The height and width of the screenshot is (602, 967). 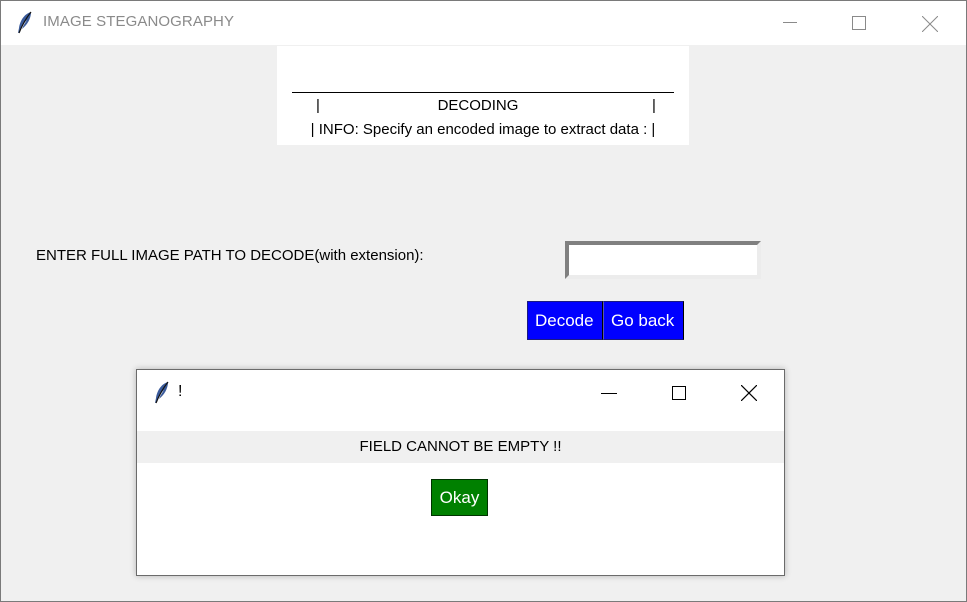 What do you see at coordinates (565, 320) in the screenshot?
I see `decode-button: Decode` at bounding box center [565, 320].